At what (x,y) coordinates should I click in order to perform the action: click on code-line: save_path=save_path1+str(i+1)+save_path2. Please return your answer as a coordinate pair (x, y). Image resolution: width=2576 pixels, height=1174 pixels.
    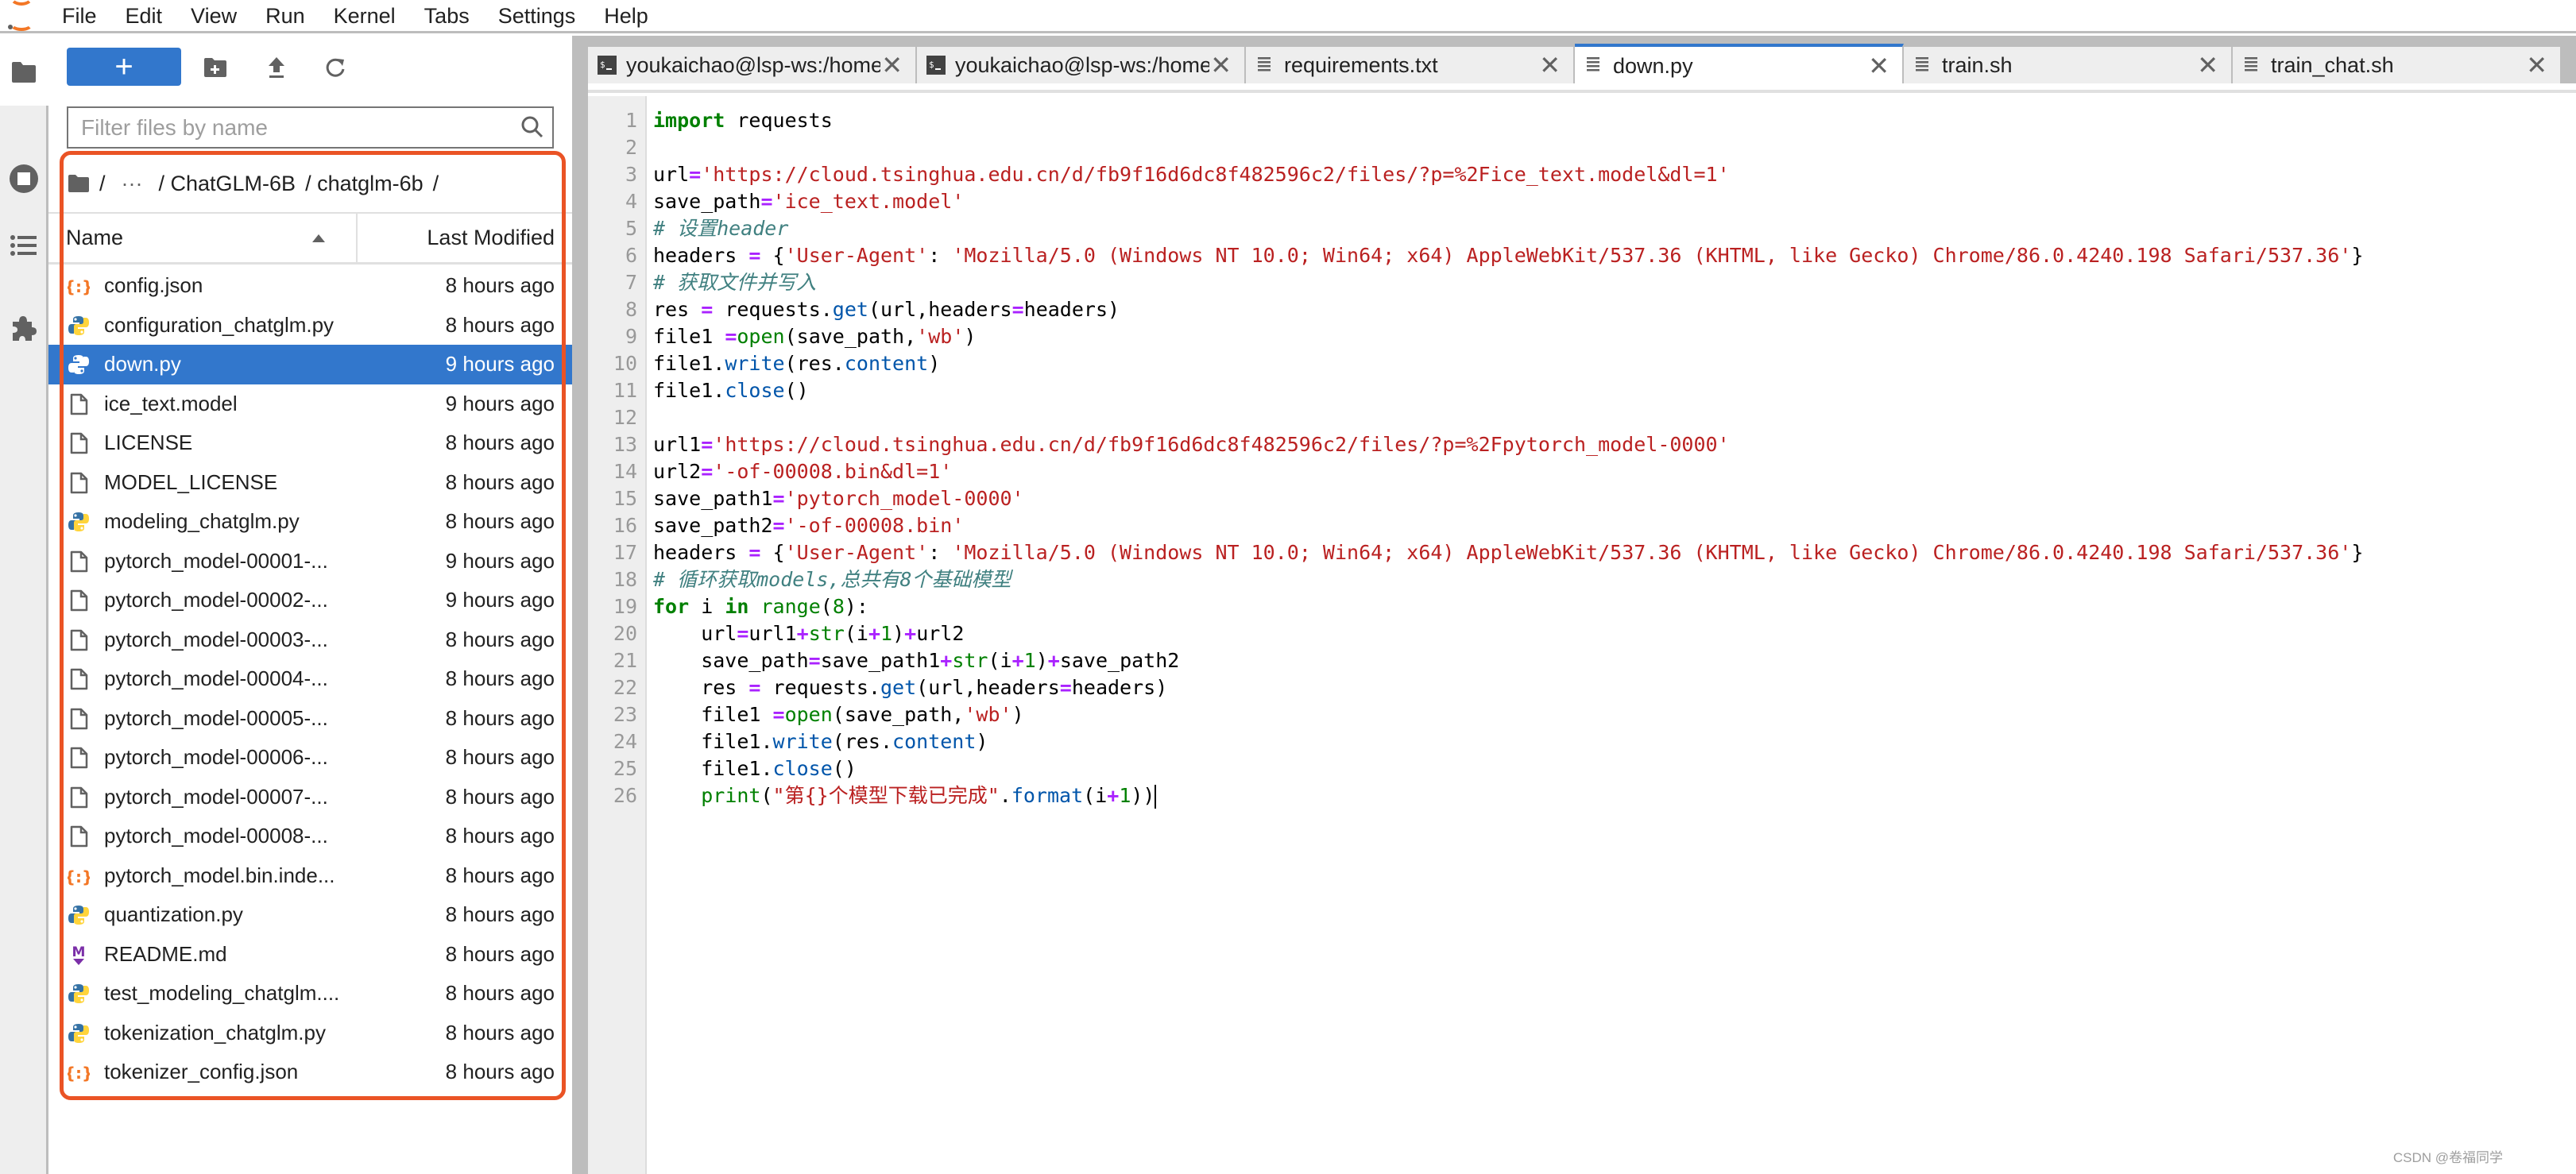
    Looking at the image, I should click on (916, 660).